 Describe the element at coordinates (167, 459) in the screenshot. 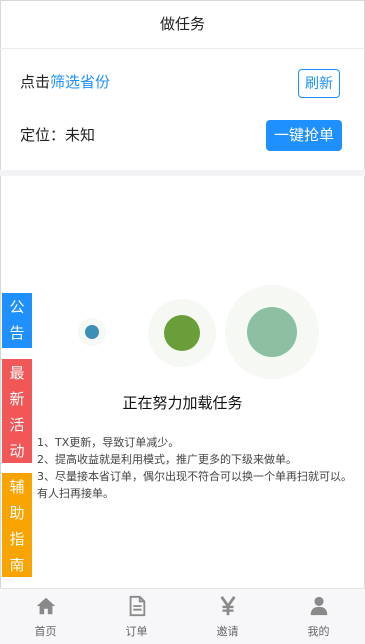

I see `tip-item: 2、提高收益就是利用模式，推广更多的下级来做单。` at that location.